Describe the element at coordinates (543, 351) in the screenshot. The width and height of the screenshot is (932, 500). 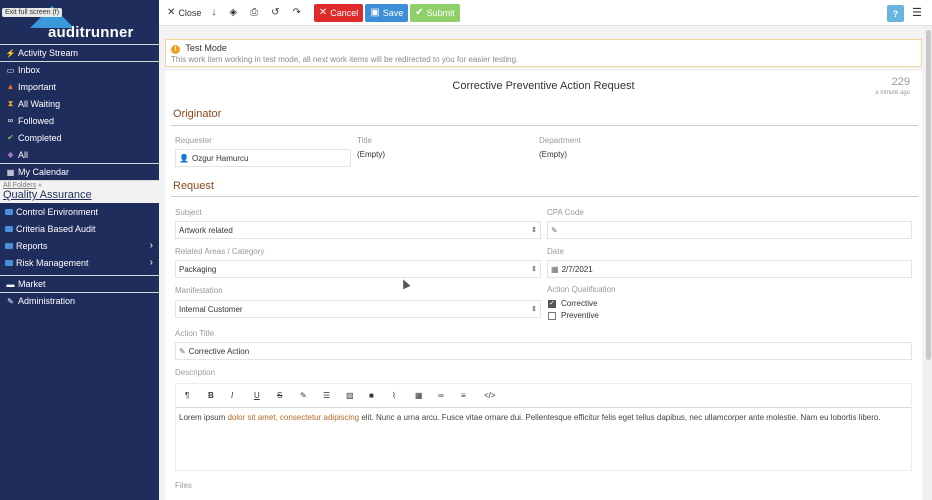
I see `action-title-input: ✎ Corrective Action` at that location.